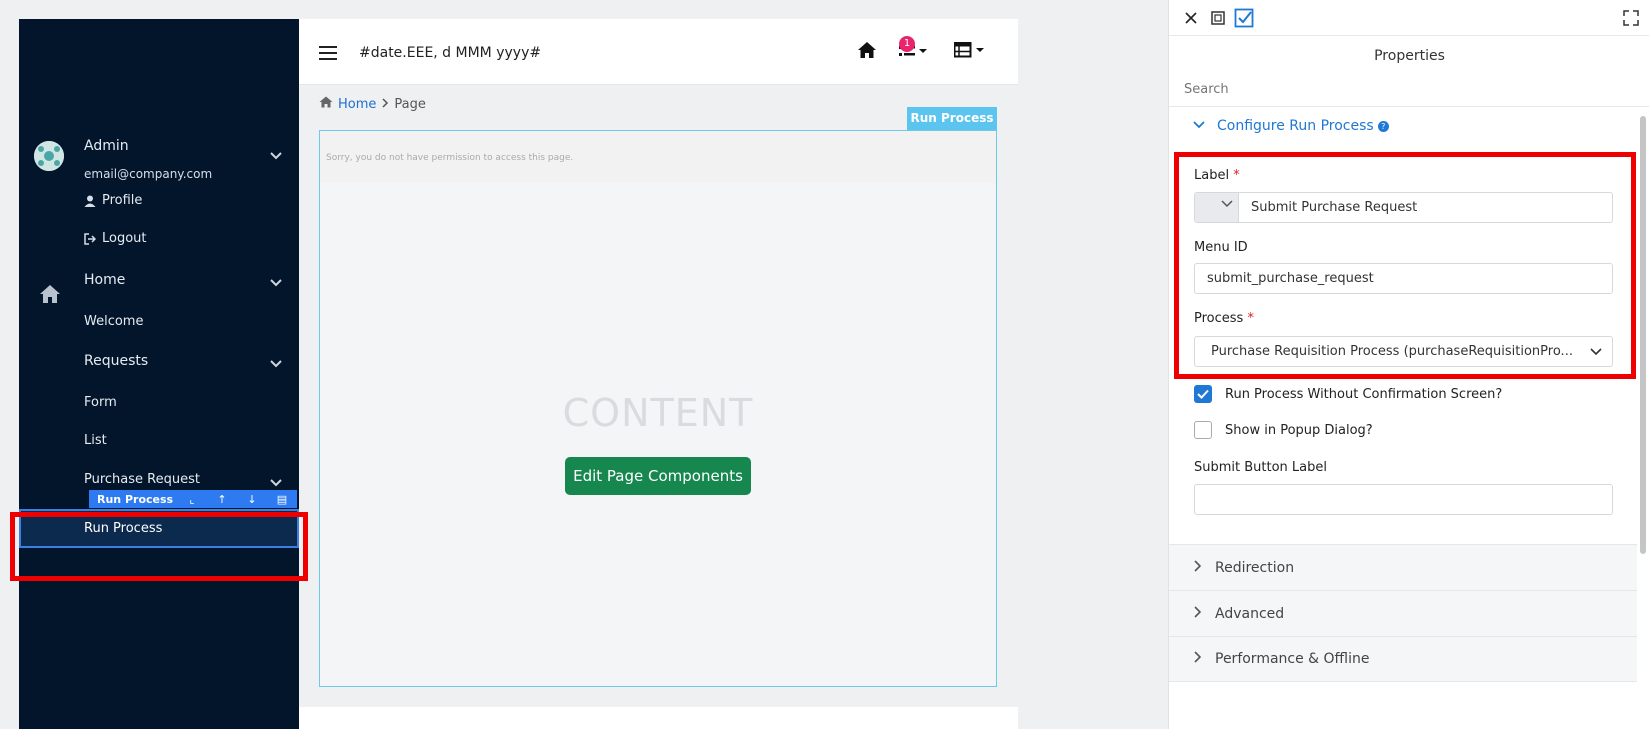  Describe the element at coordinates (124, 238) in the screenshot. I see `sidebar-item-label: Logout` at that location.